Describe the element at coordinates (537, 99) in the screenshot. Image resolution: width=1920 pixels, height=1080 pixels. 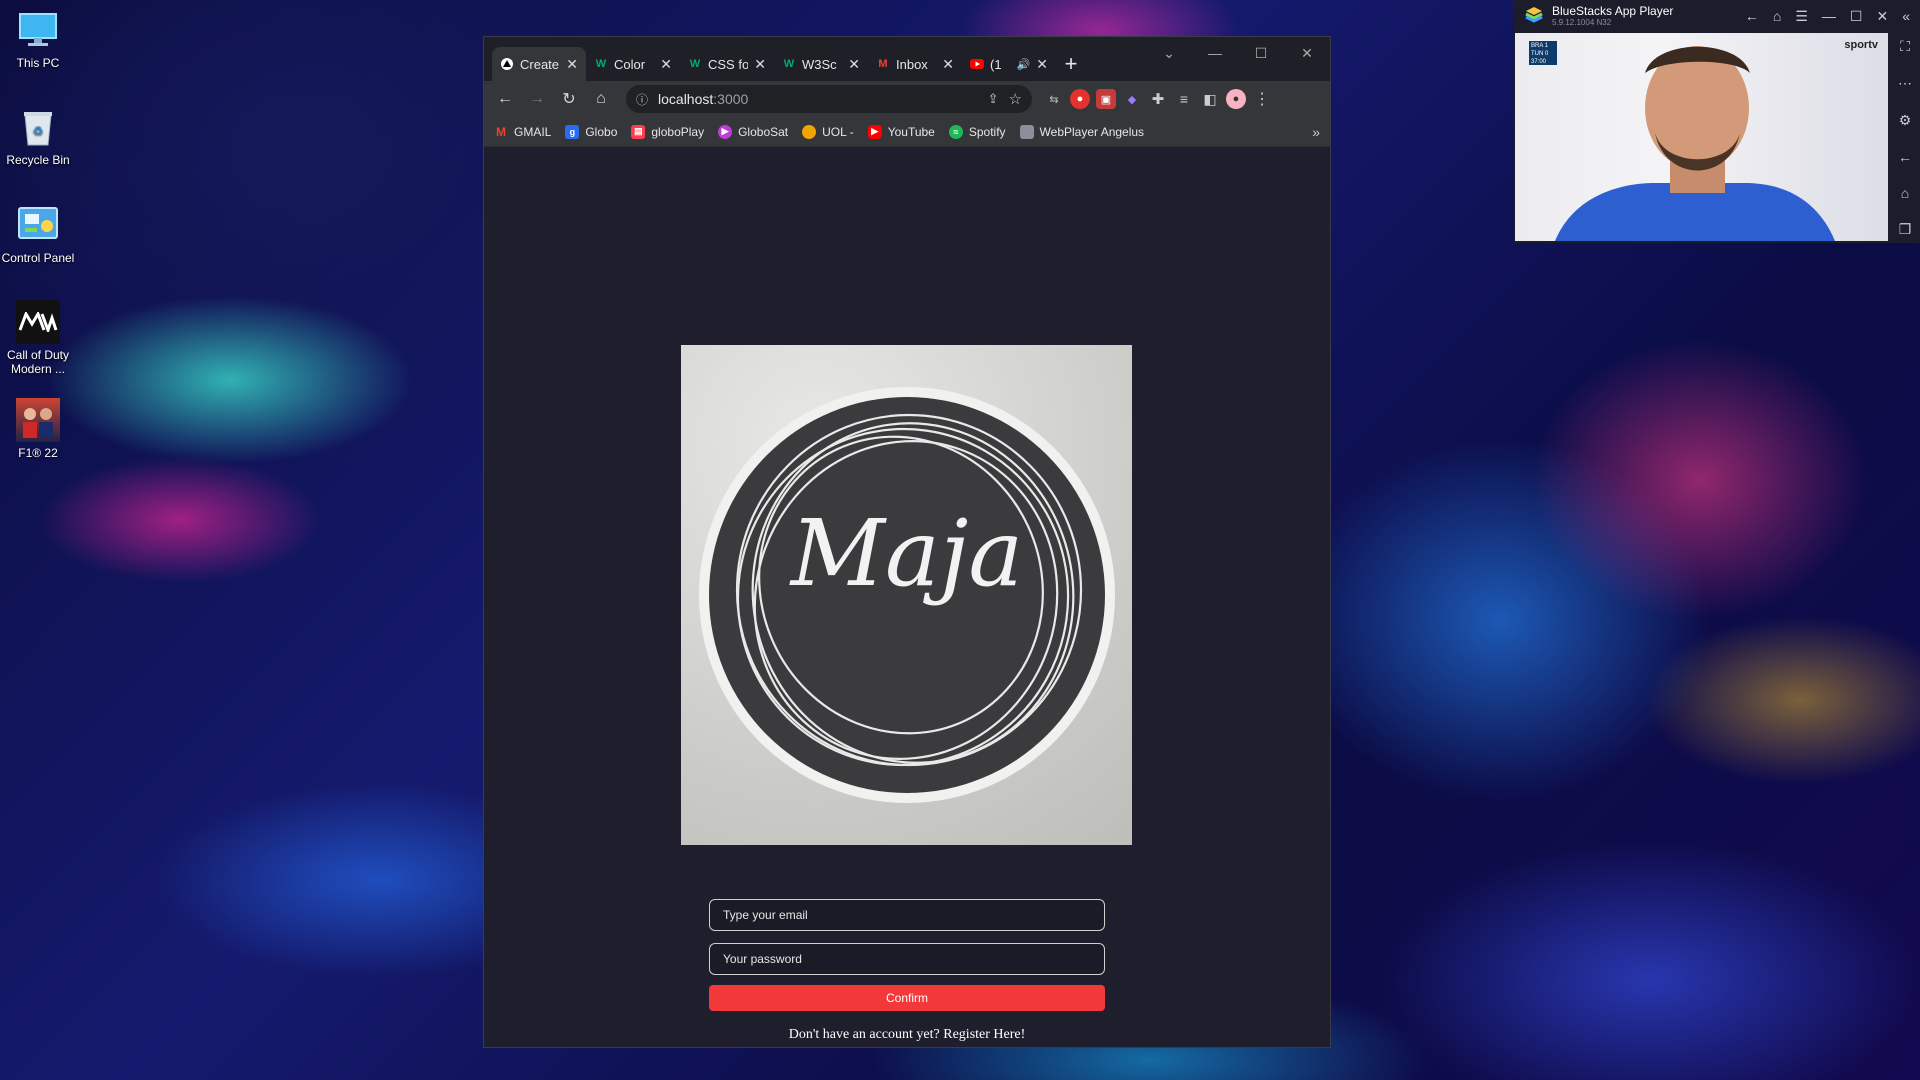
I see `forward-icon: →` at that location.